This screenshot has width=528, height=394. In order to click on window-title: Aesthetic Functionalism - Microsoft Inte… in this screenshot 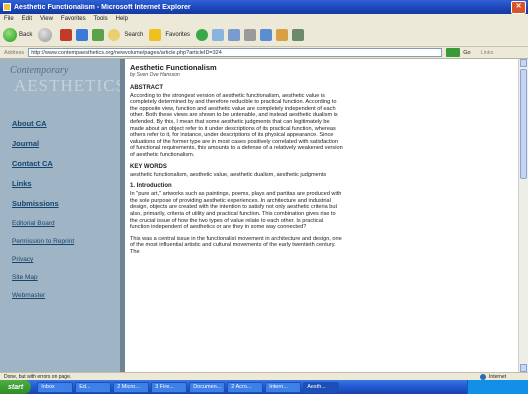, I will do `click(102, 7)`.